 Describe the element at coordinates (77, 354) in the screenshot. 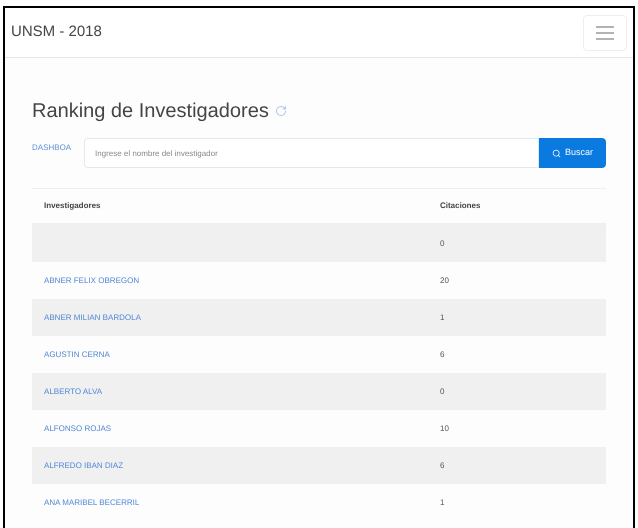

I see `investigator-link: AGUSTIN CERNA` at that location.